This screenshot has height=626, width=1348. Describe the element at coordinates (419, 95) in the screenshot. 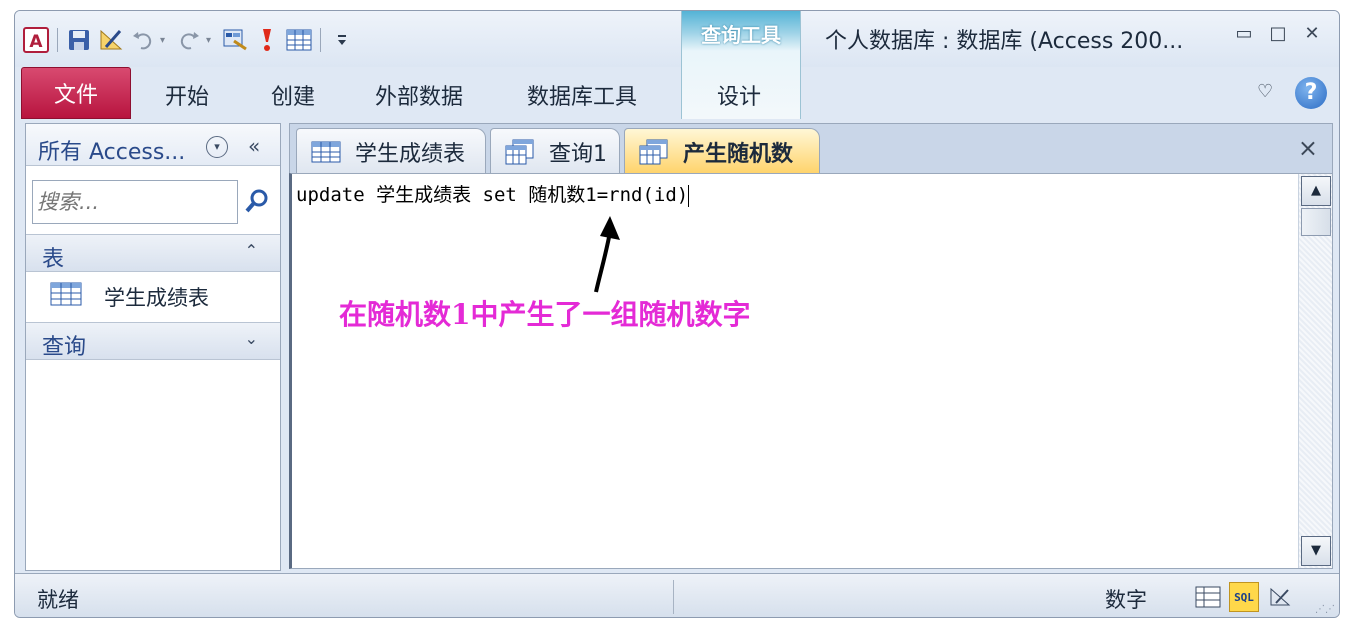

I see `tab-external-data: 外部数据` at that location.